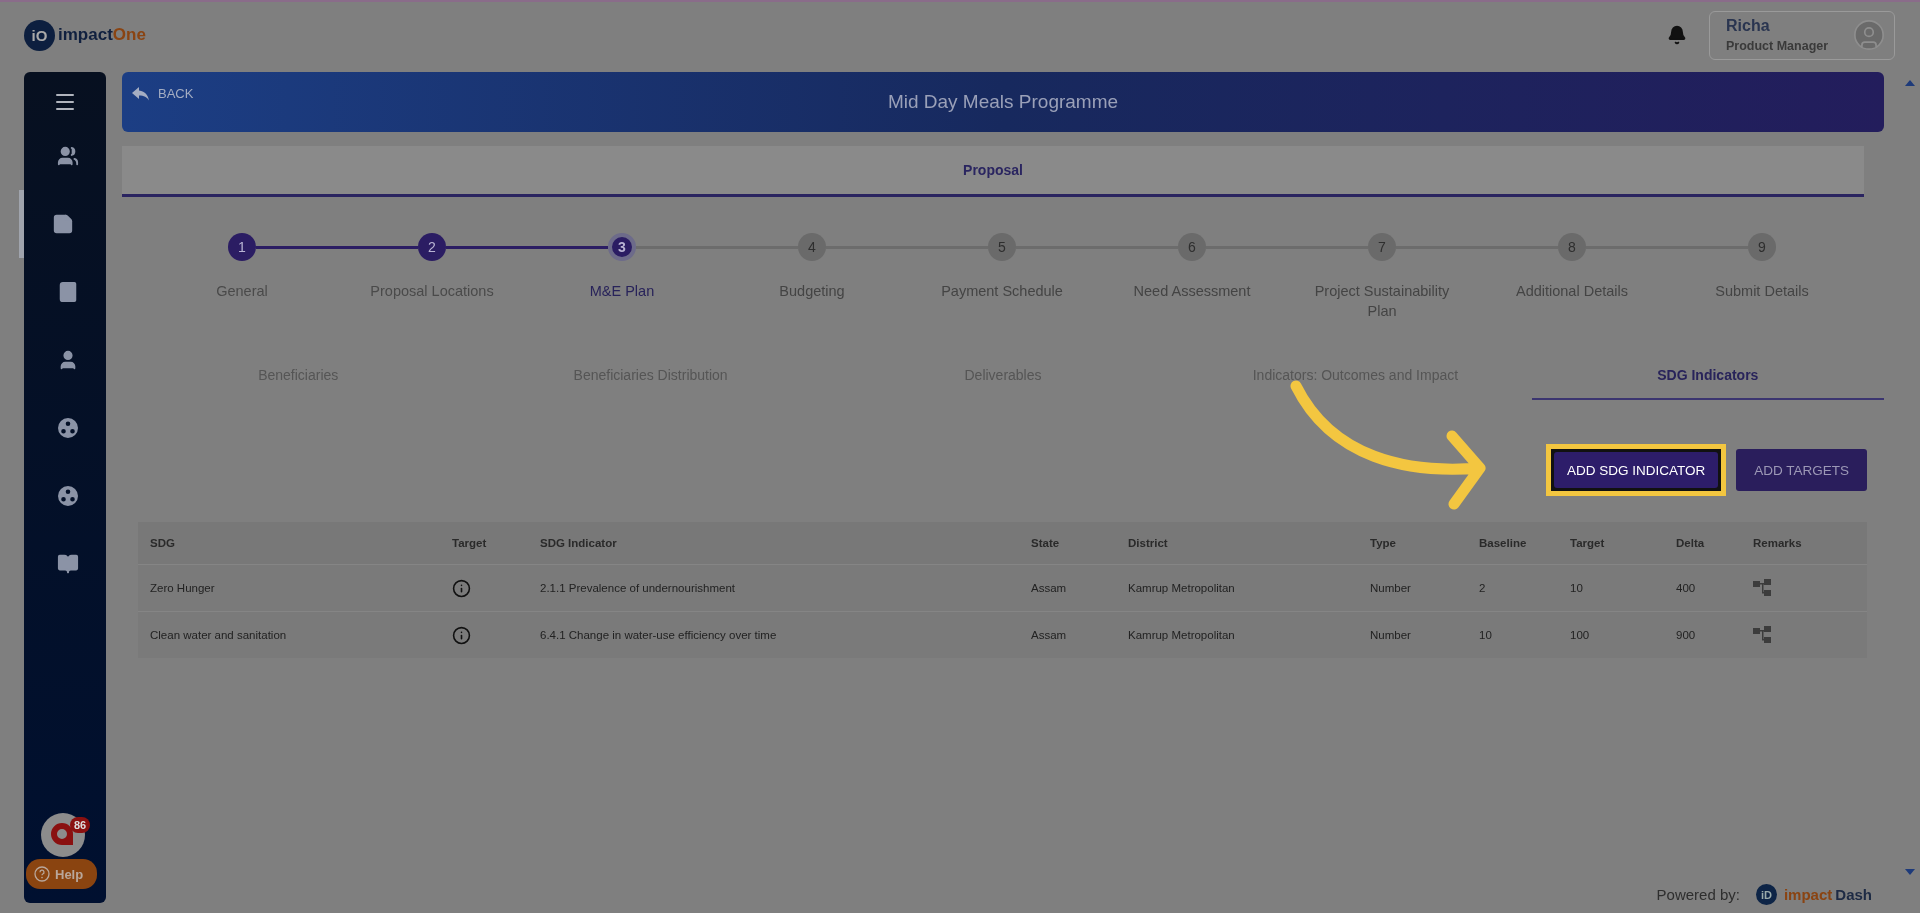 This screenshot has width=1920, height=913. Describe the element at coordinates (218, 635) in the screenshot. I see `table-cell-text: Clean water and sanitation` at that location.